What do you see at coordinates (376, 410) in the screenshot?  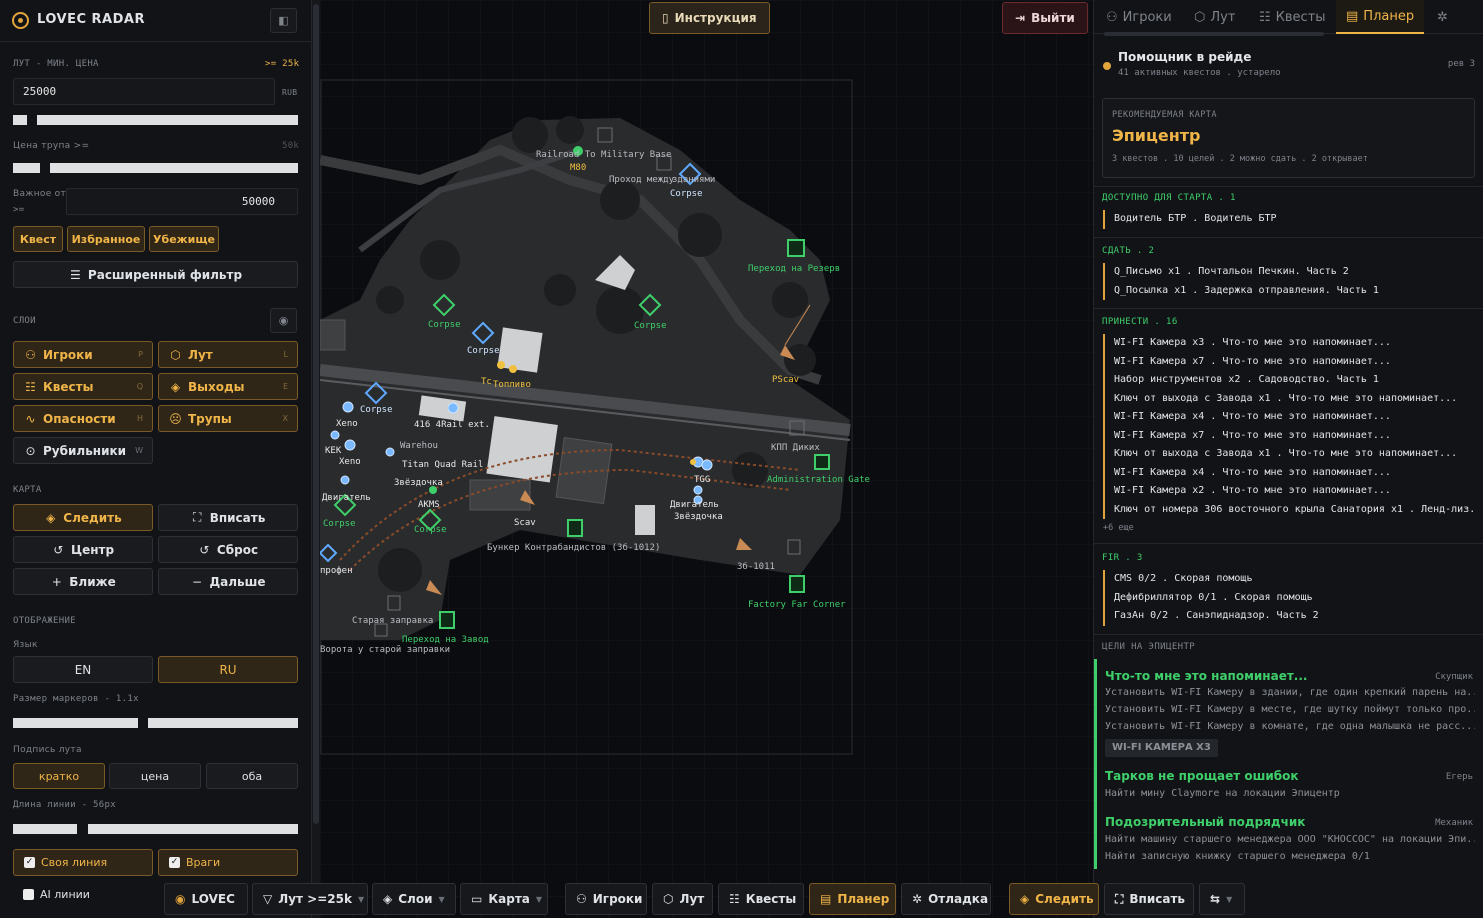 I see `map-label-corpse-5: Corpse` at bounding box center [376, 410].